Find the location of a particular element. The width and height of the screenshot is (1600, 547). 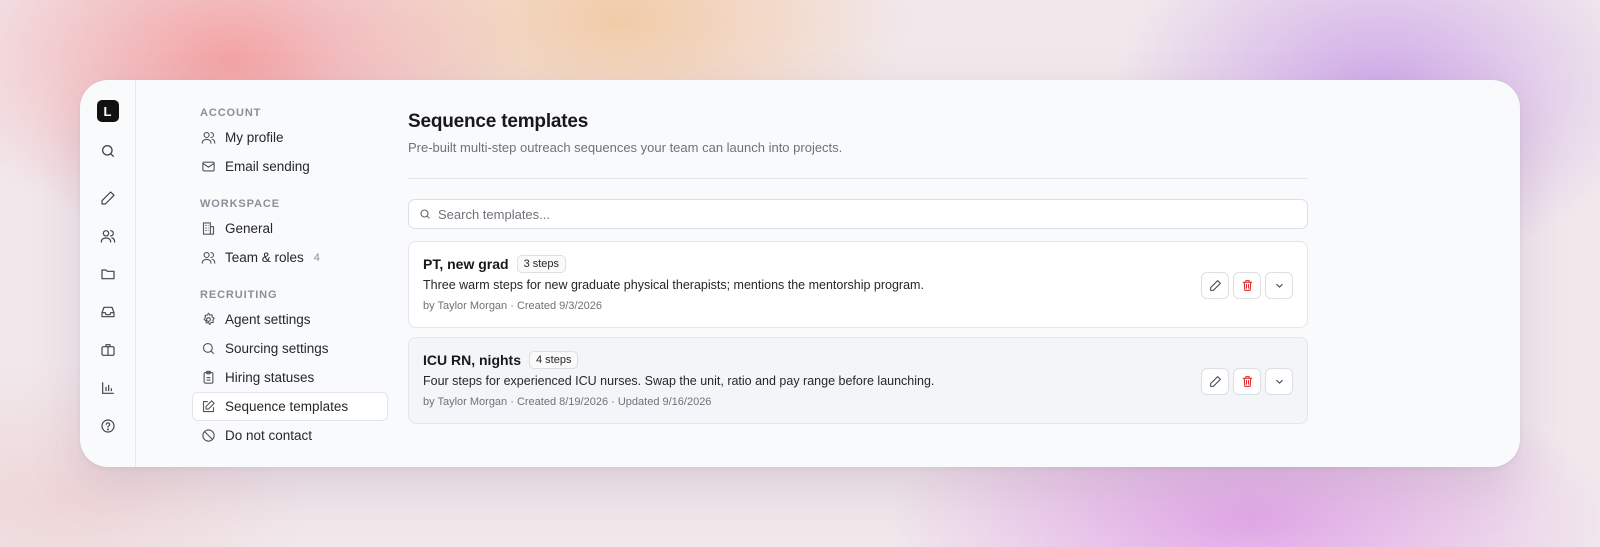

nav-item-label: Sequence templates is located at coordinates (287, 406).